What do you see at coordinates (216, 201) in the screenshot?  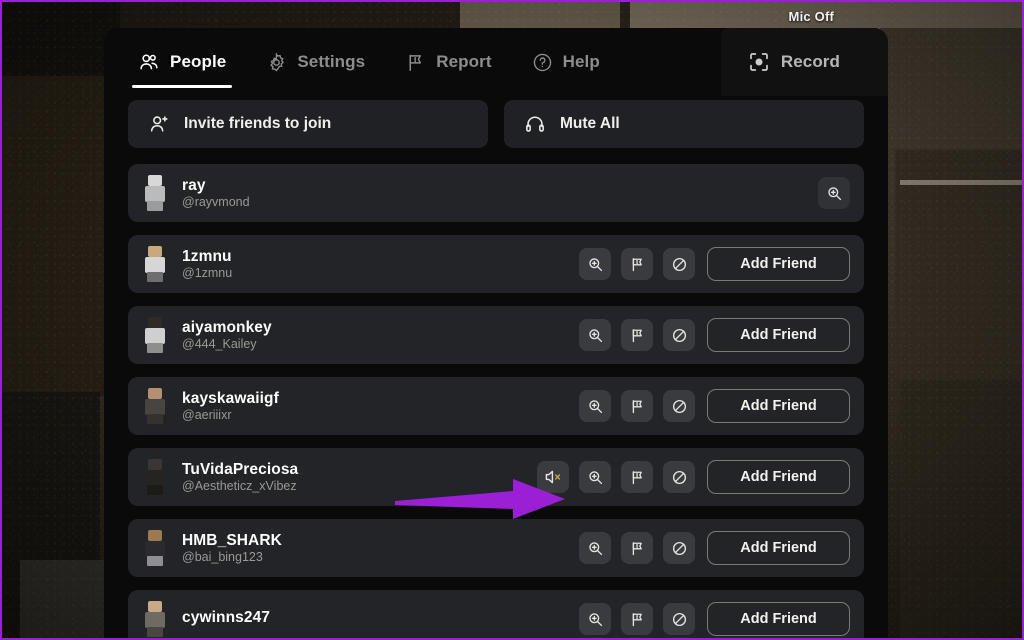 I see `player-username: @rayvmond` at bounding box center [216, 201].